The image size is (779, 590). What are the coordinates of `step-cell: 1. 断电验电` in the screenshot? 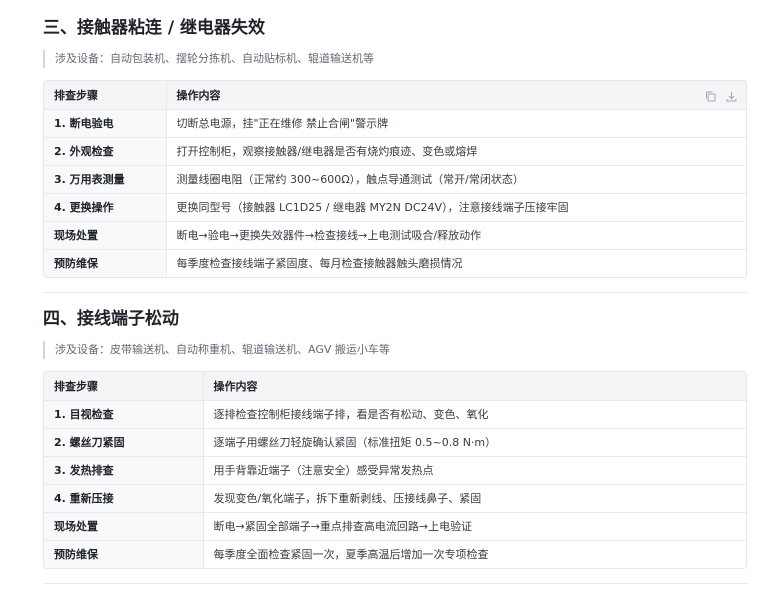 It's located at (105, 122).